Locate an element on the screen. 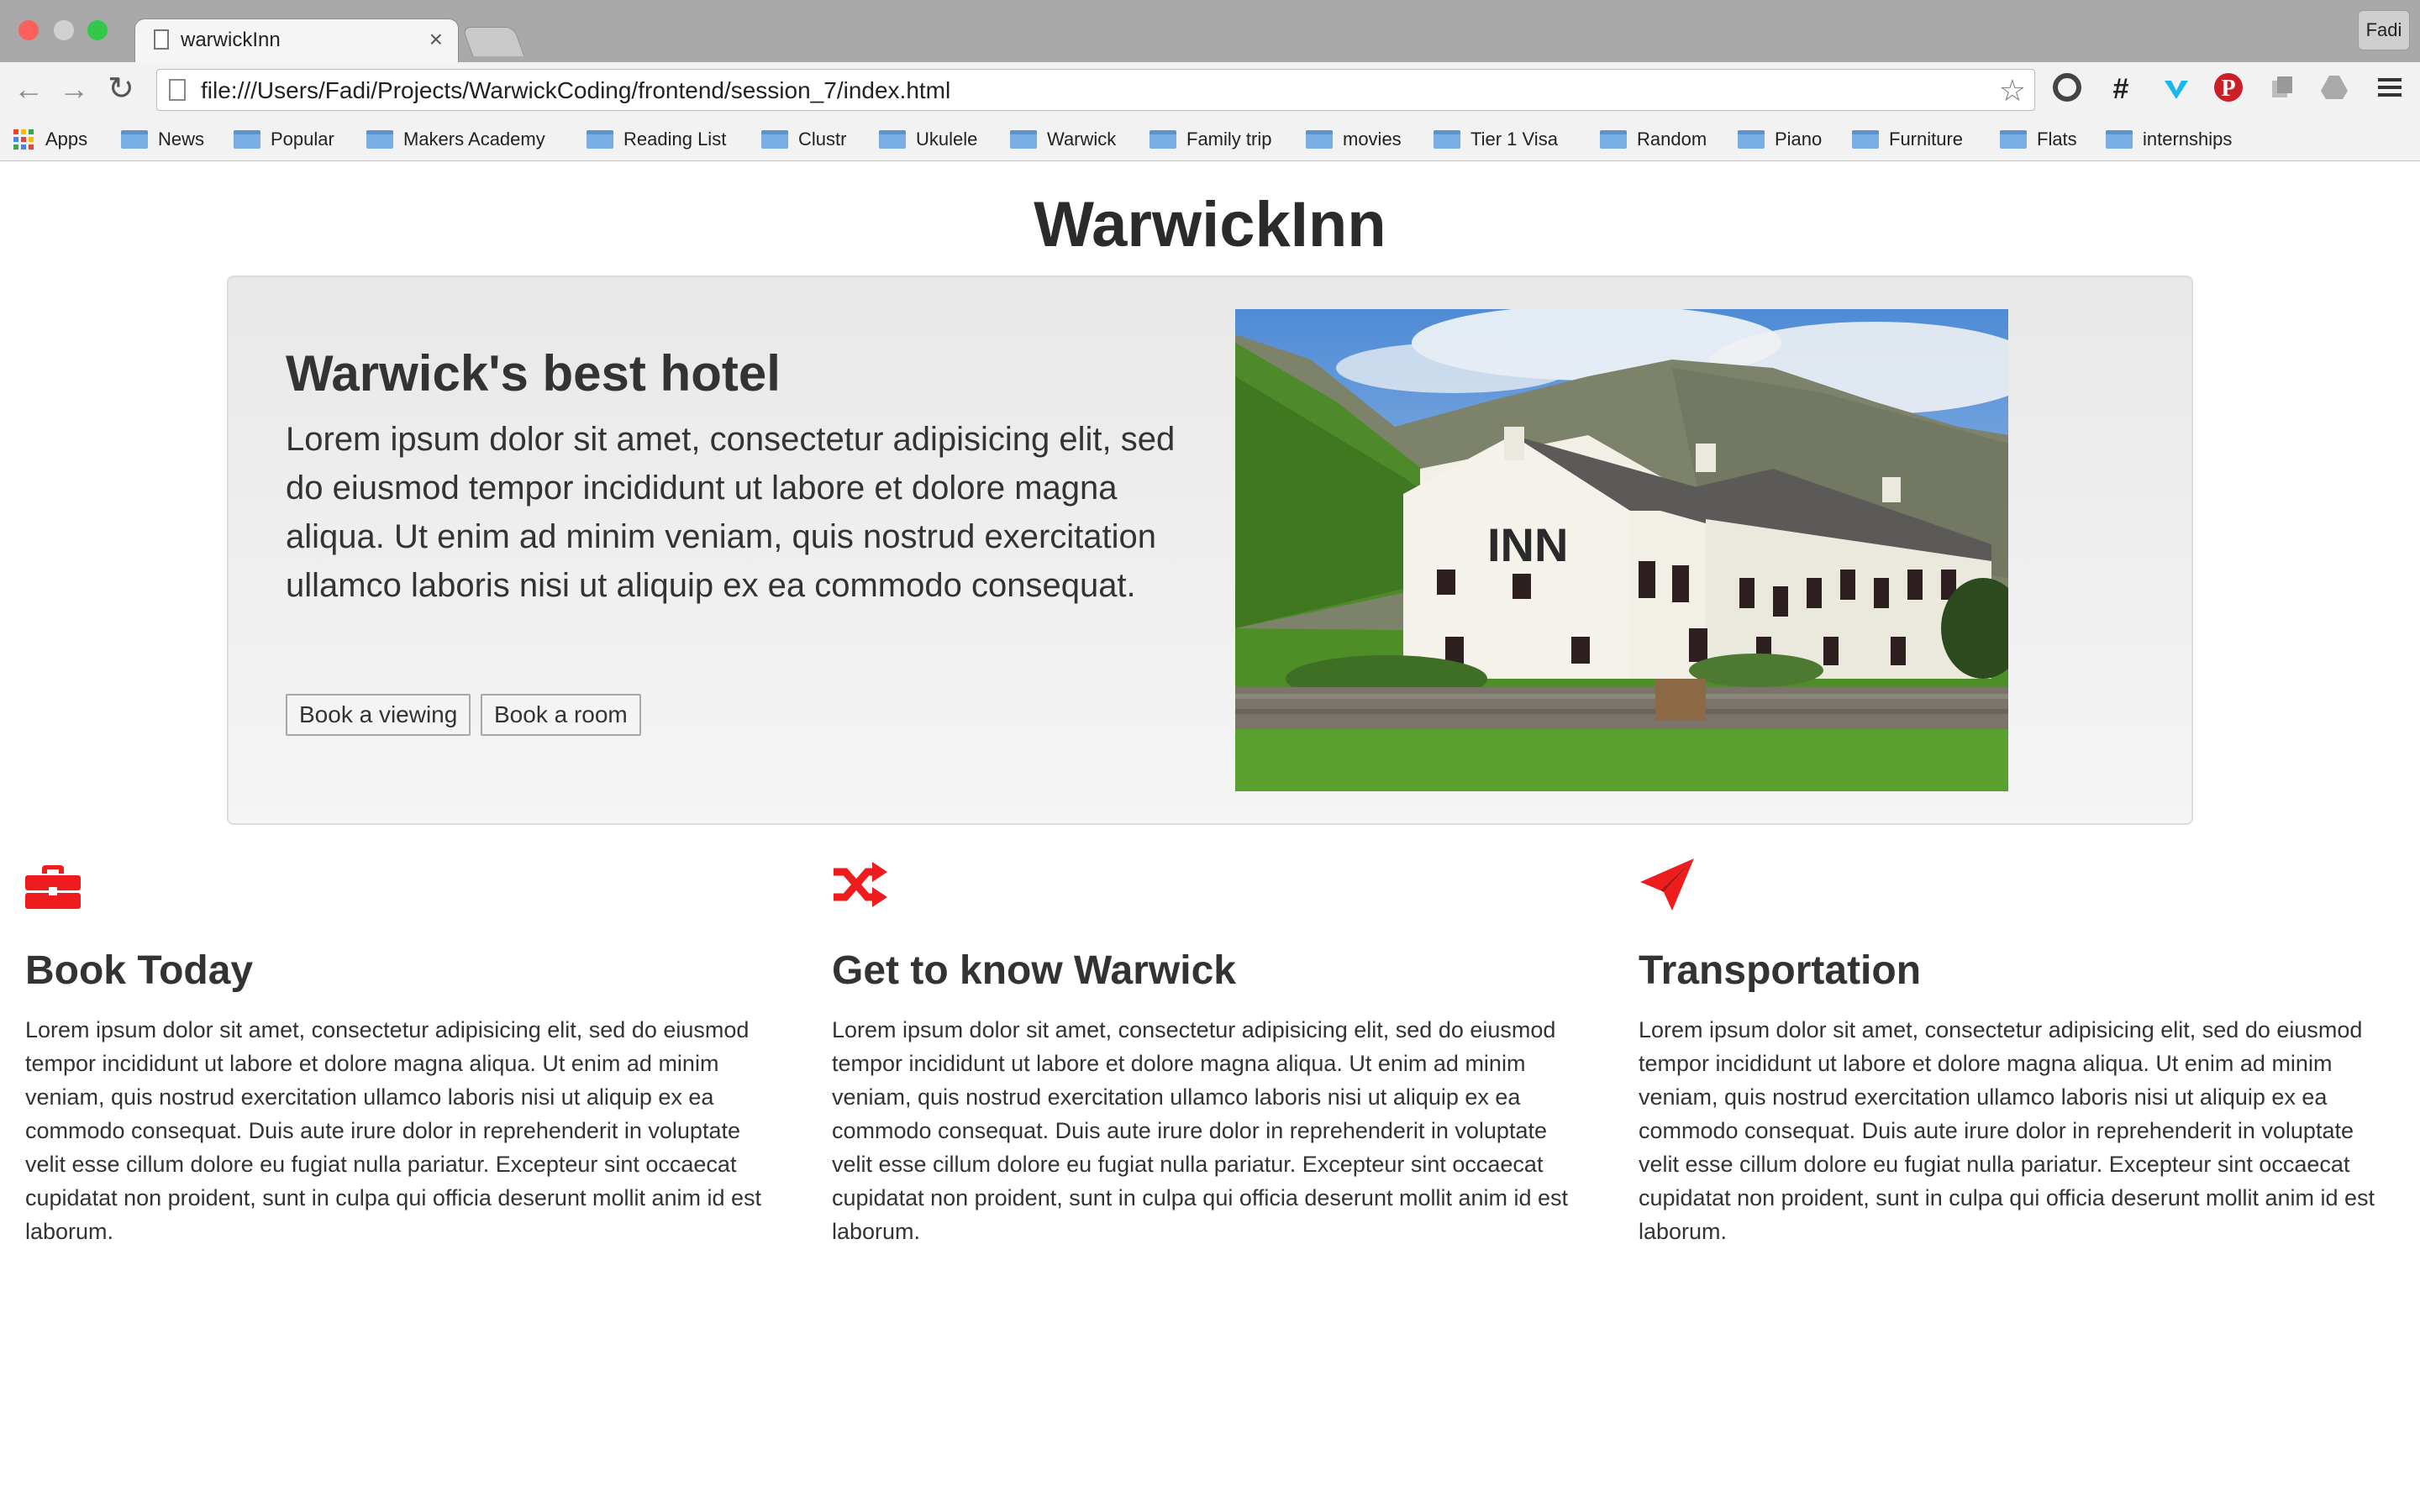 The height and width of the screenshot is (1512, 2420). bookmark-apps: Apps is located at coordinates (50, 139).